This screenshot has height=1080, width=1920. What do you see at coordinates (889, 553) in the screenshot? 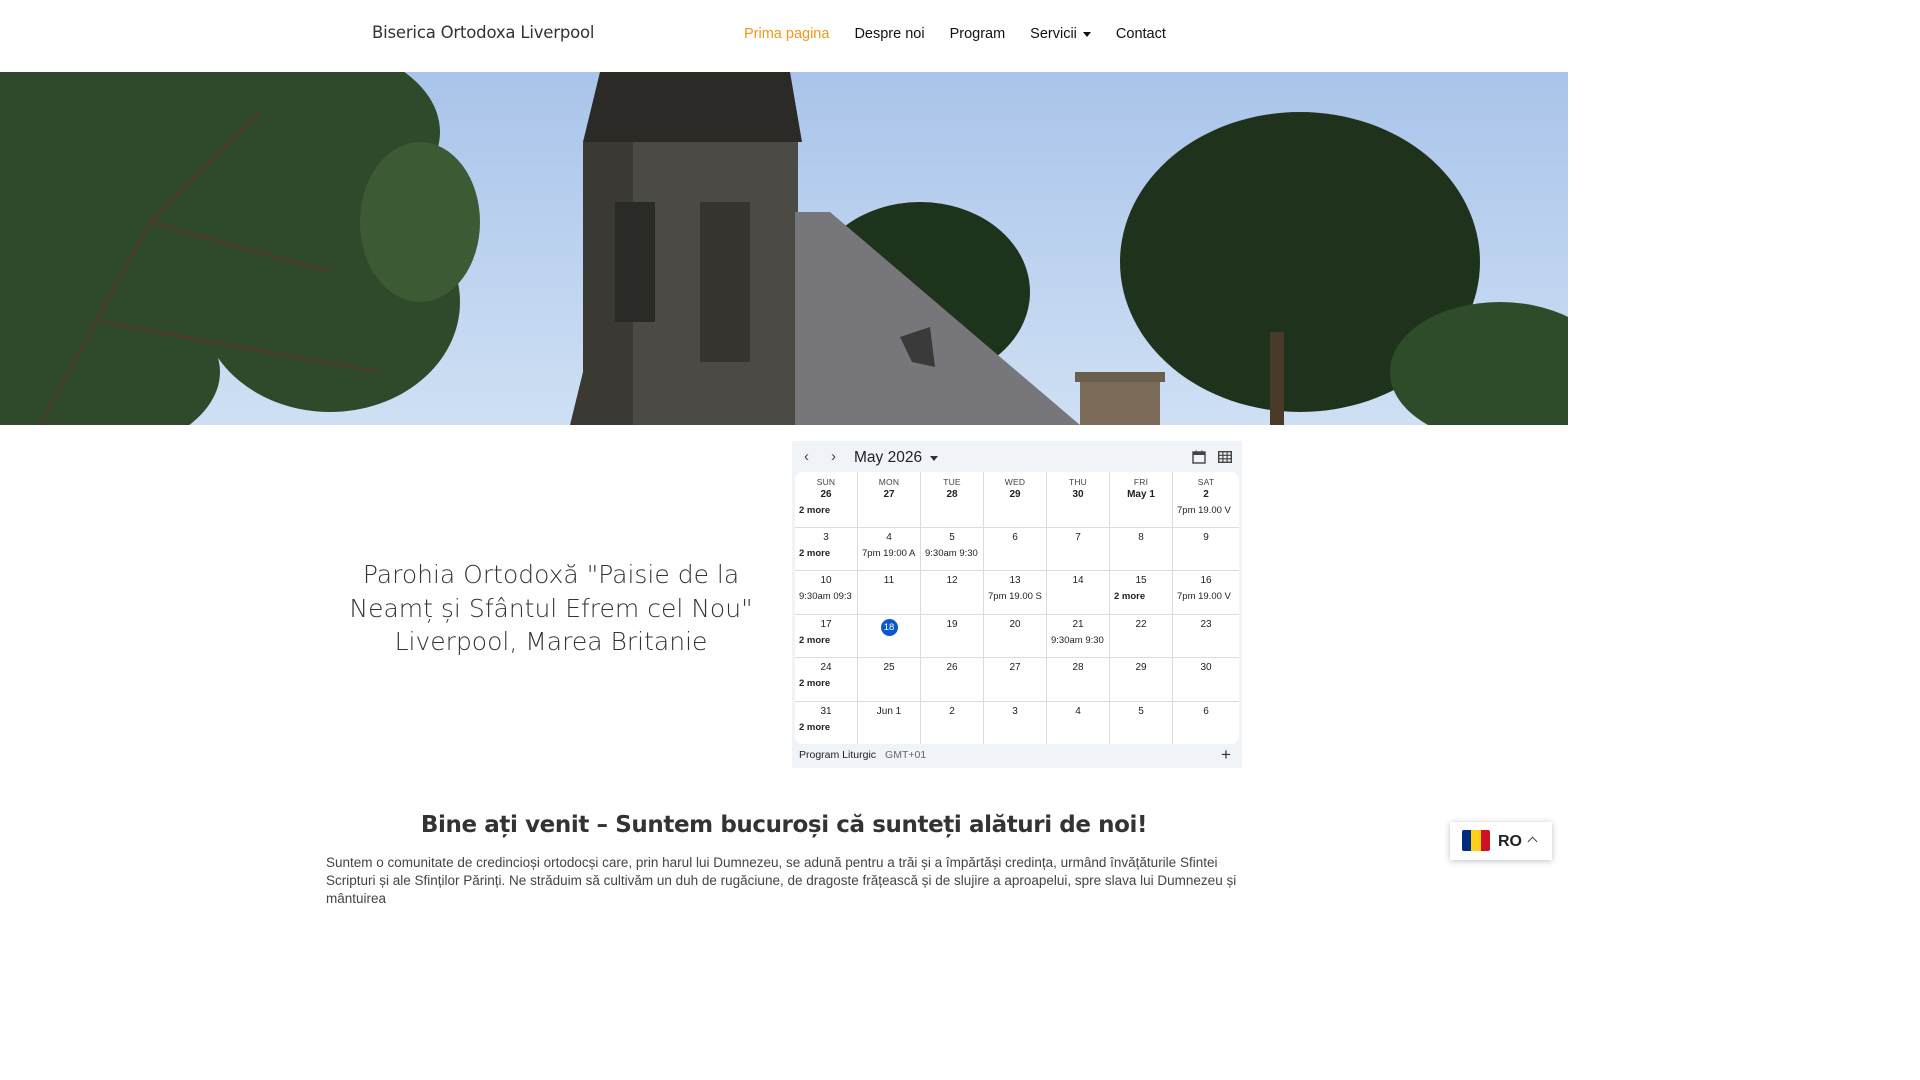
I see `calendar-event: 7pm 19:00 A` at bounding box center [889, 553].